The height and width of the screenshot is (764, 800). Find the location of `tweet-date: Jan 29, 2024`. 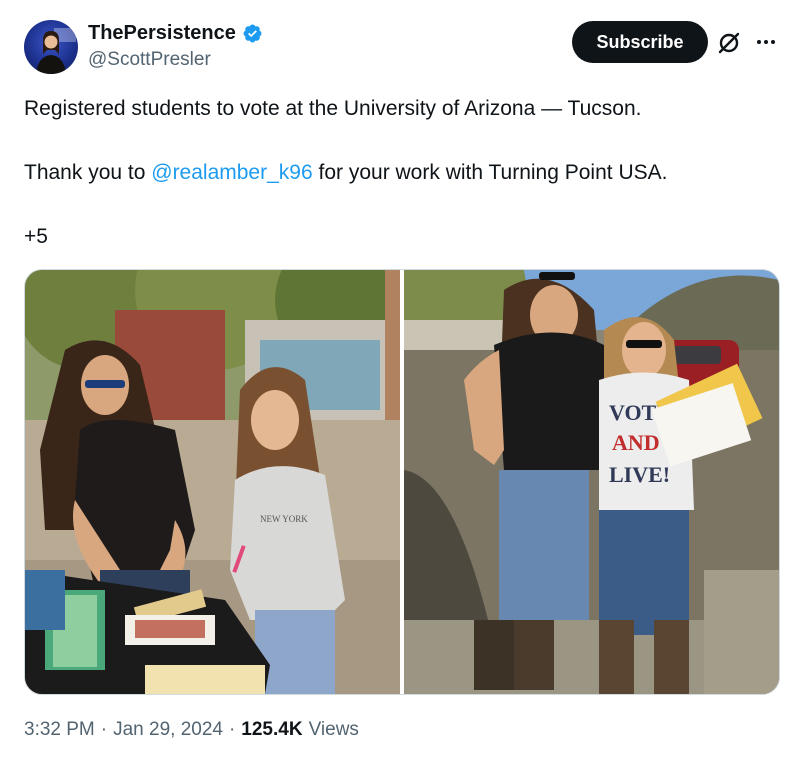

tweet-date: Jan 29, 2024 is located at coordinates (168, 730).